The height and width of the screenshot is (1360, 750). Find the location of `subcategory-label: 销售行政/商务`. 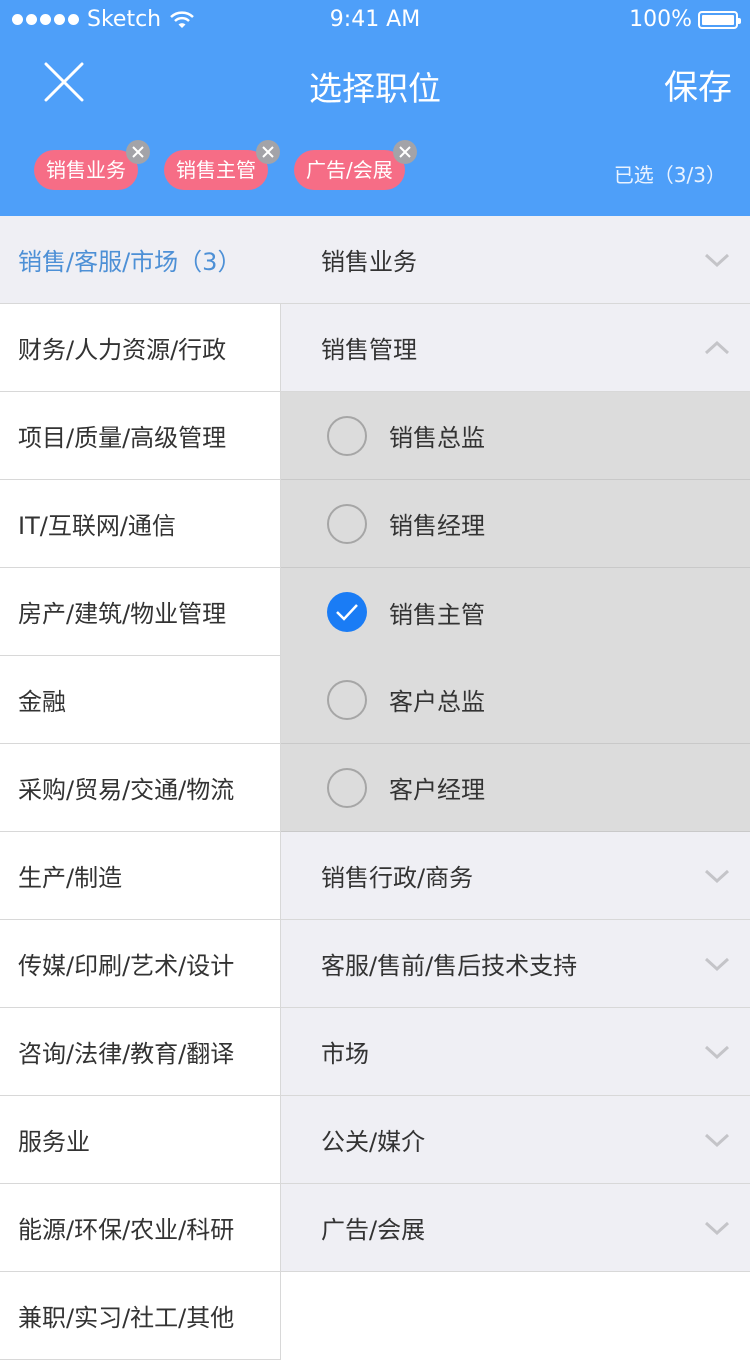

subcategory-label: 销售行政/商务 is located at coordinates (397, 878).